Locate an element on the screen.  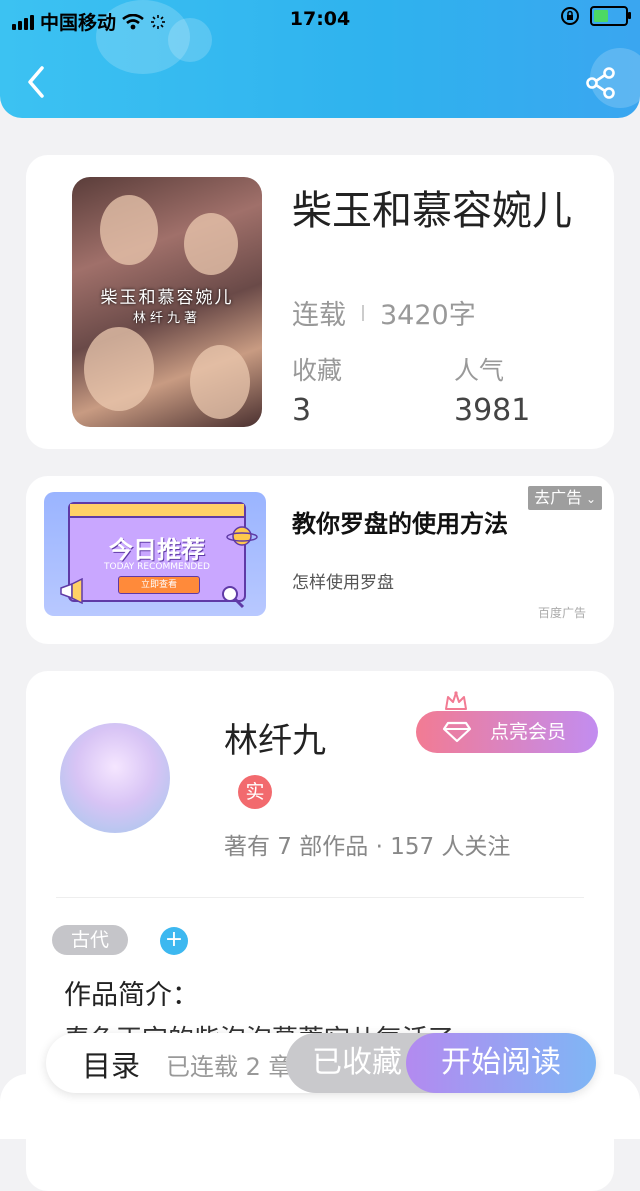
favorites-count: 3 is located at coordinates (302, 410).